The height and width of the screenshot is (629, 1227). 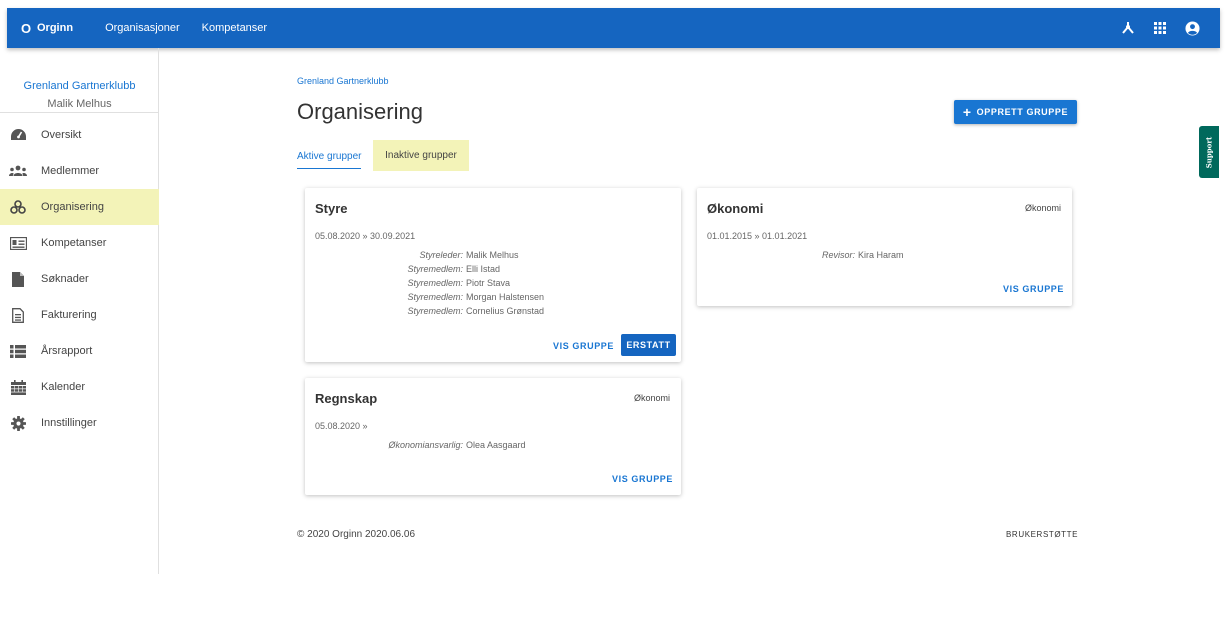 What do you see at coordinates (613, 28) in the screenshot?
I see `top-app-bar: O Orginn Organisasjoner Kompetanser` at bounding box center [613, 28].